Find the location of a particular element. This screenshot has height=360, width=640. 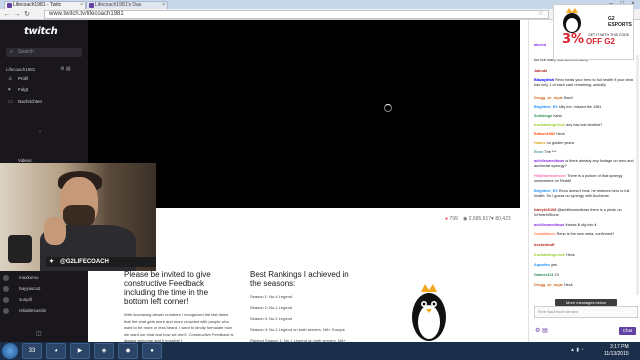

chat-message: Sollshoge haha is located at coordinates (548, 116).